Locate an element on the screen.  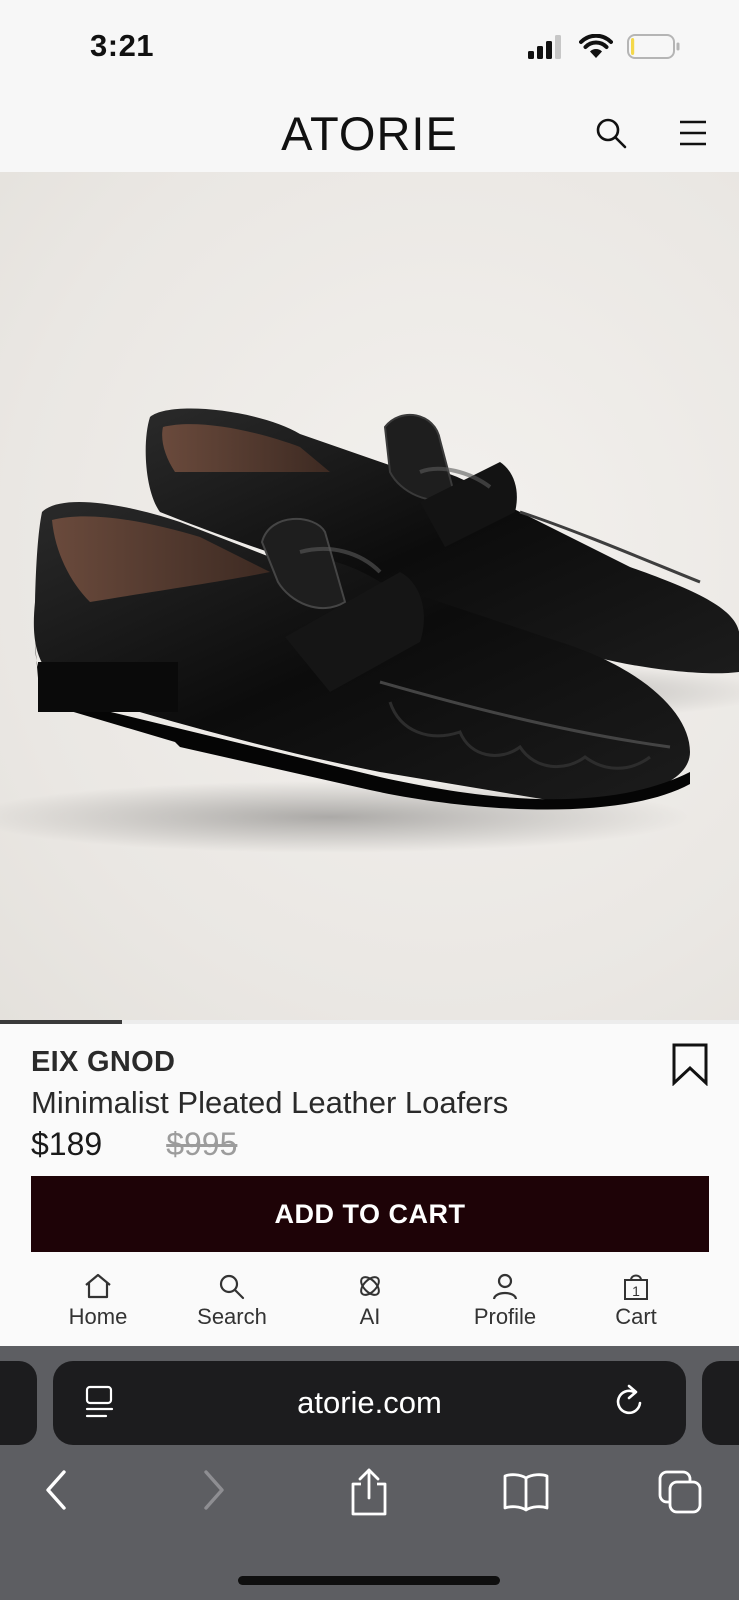
next-tab-preview is located at coordinates (720, 1403).